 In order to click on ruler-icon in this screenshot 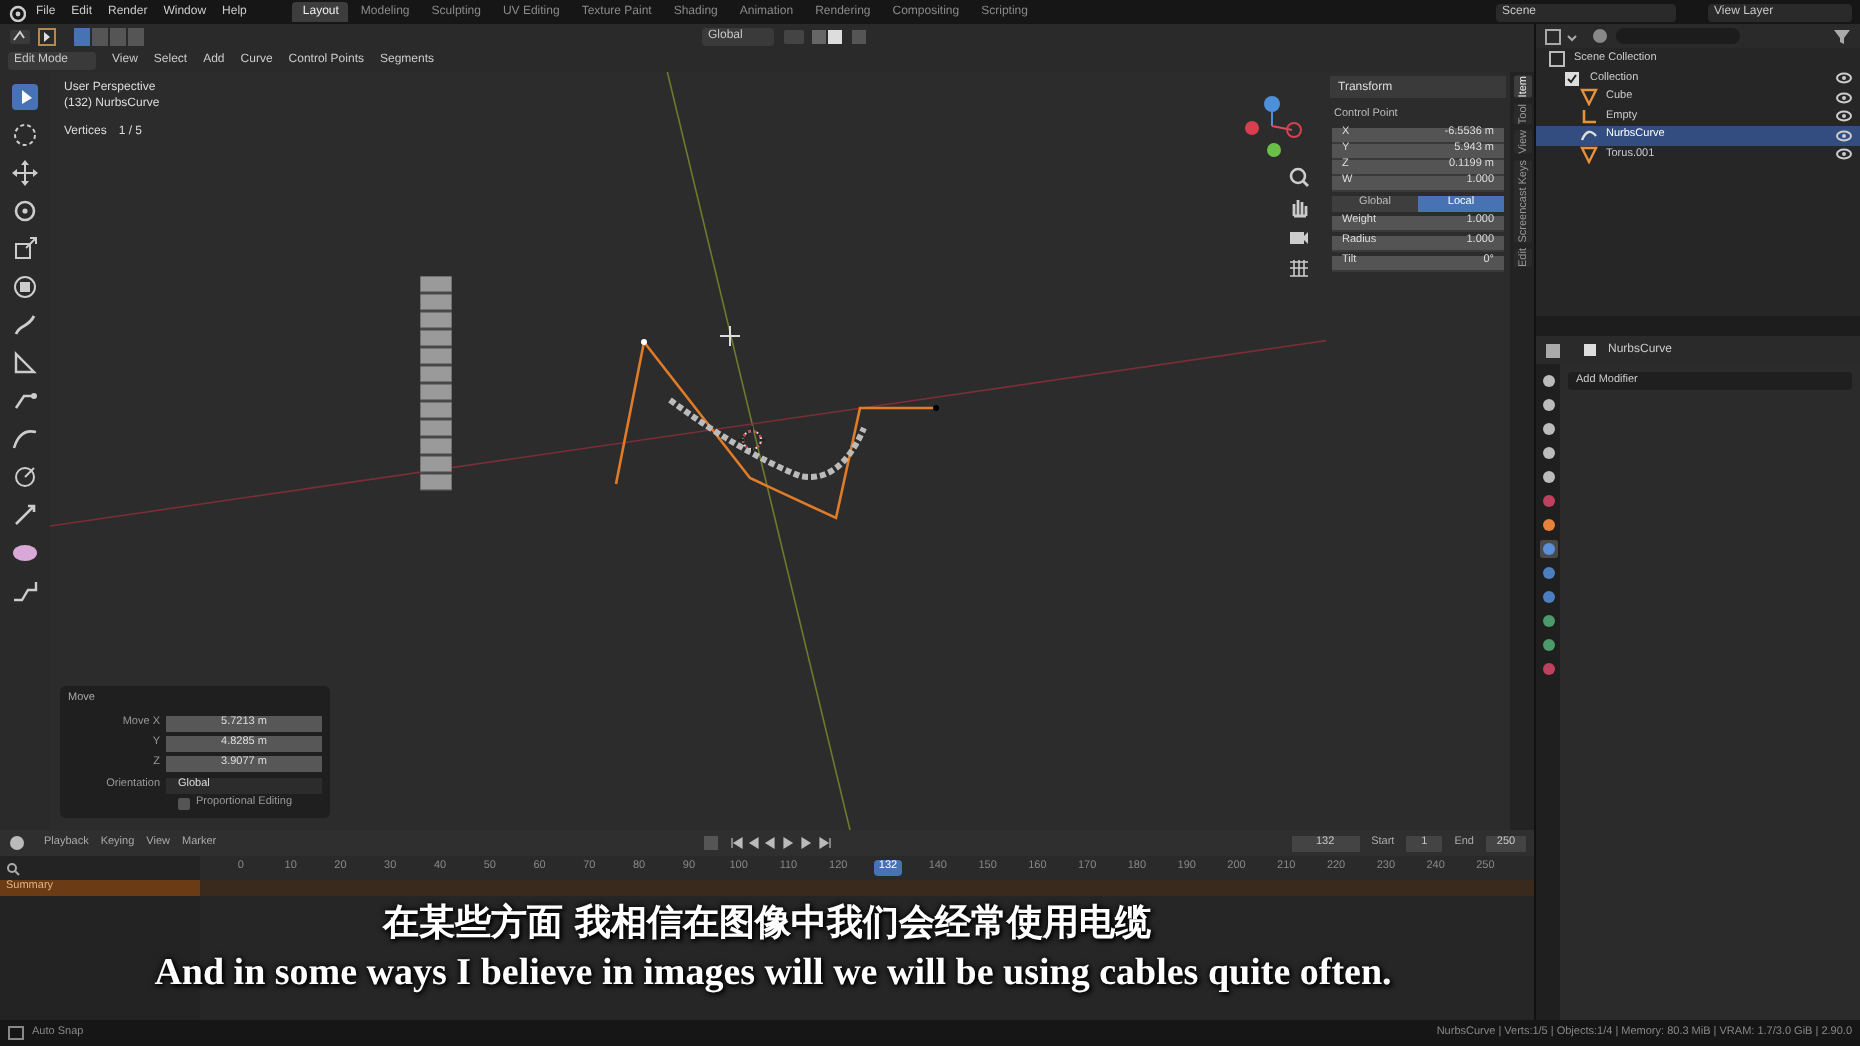, I will do `click(25, 363)`.